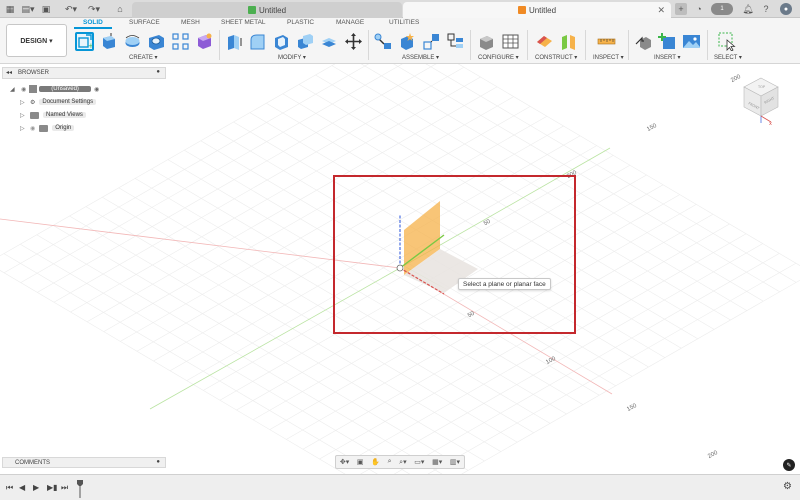 This screenshot has height=500, width=800. What do you see at coordinates (606, 41) in the screenshot?
I see `measure-icon` at bounding box center [606, 41].